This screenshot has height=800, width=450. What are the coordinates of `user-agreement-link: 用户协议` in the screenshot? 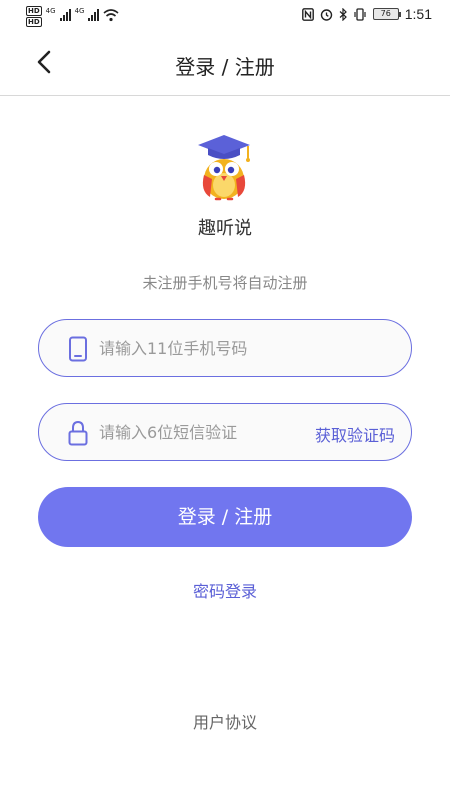 It's located at (225, 721).